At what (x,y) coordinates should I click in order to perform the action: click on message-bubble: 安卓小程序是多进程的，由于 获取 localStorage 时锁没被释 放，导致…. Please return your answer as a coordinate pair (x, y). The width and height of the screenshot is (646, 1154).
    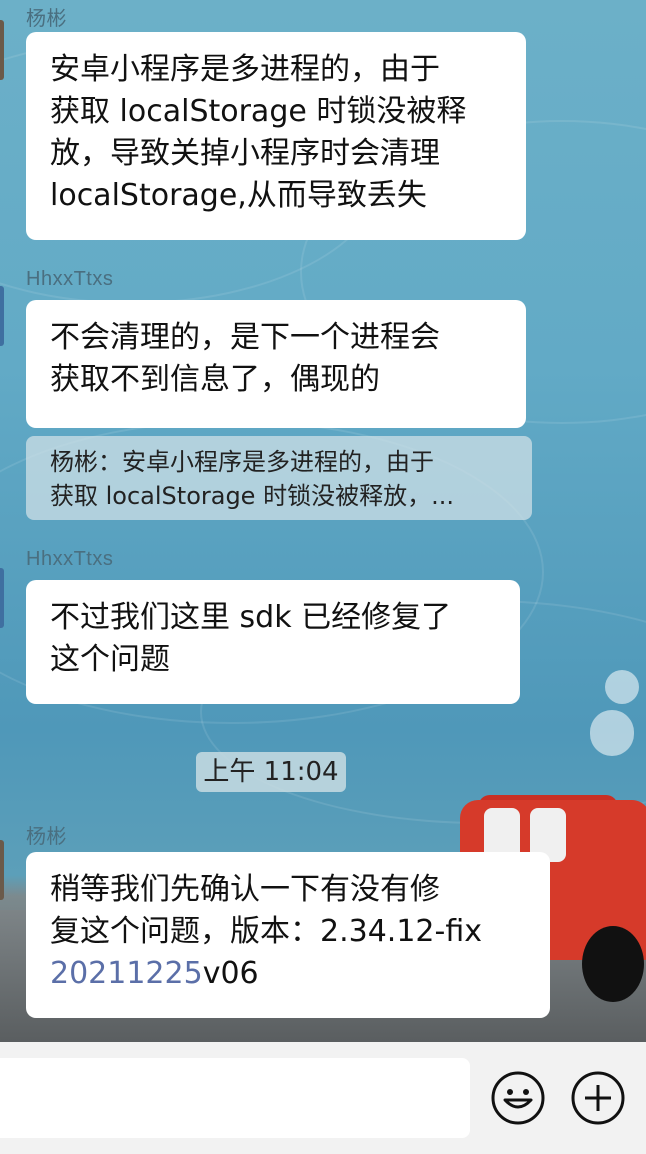
    Looking at the image, I should click on (276, 136).